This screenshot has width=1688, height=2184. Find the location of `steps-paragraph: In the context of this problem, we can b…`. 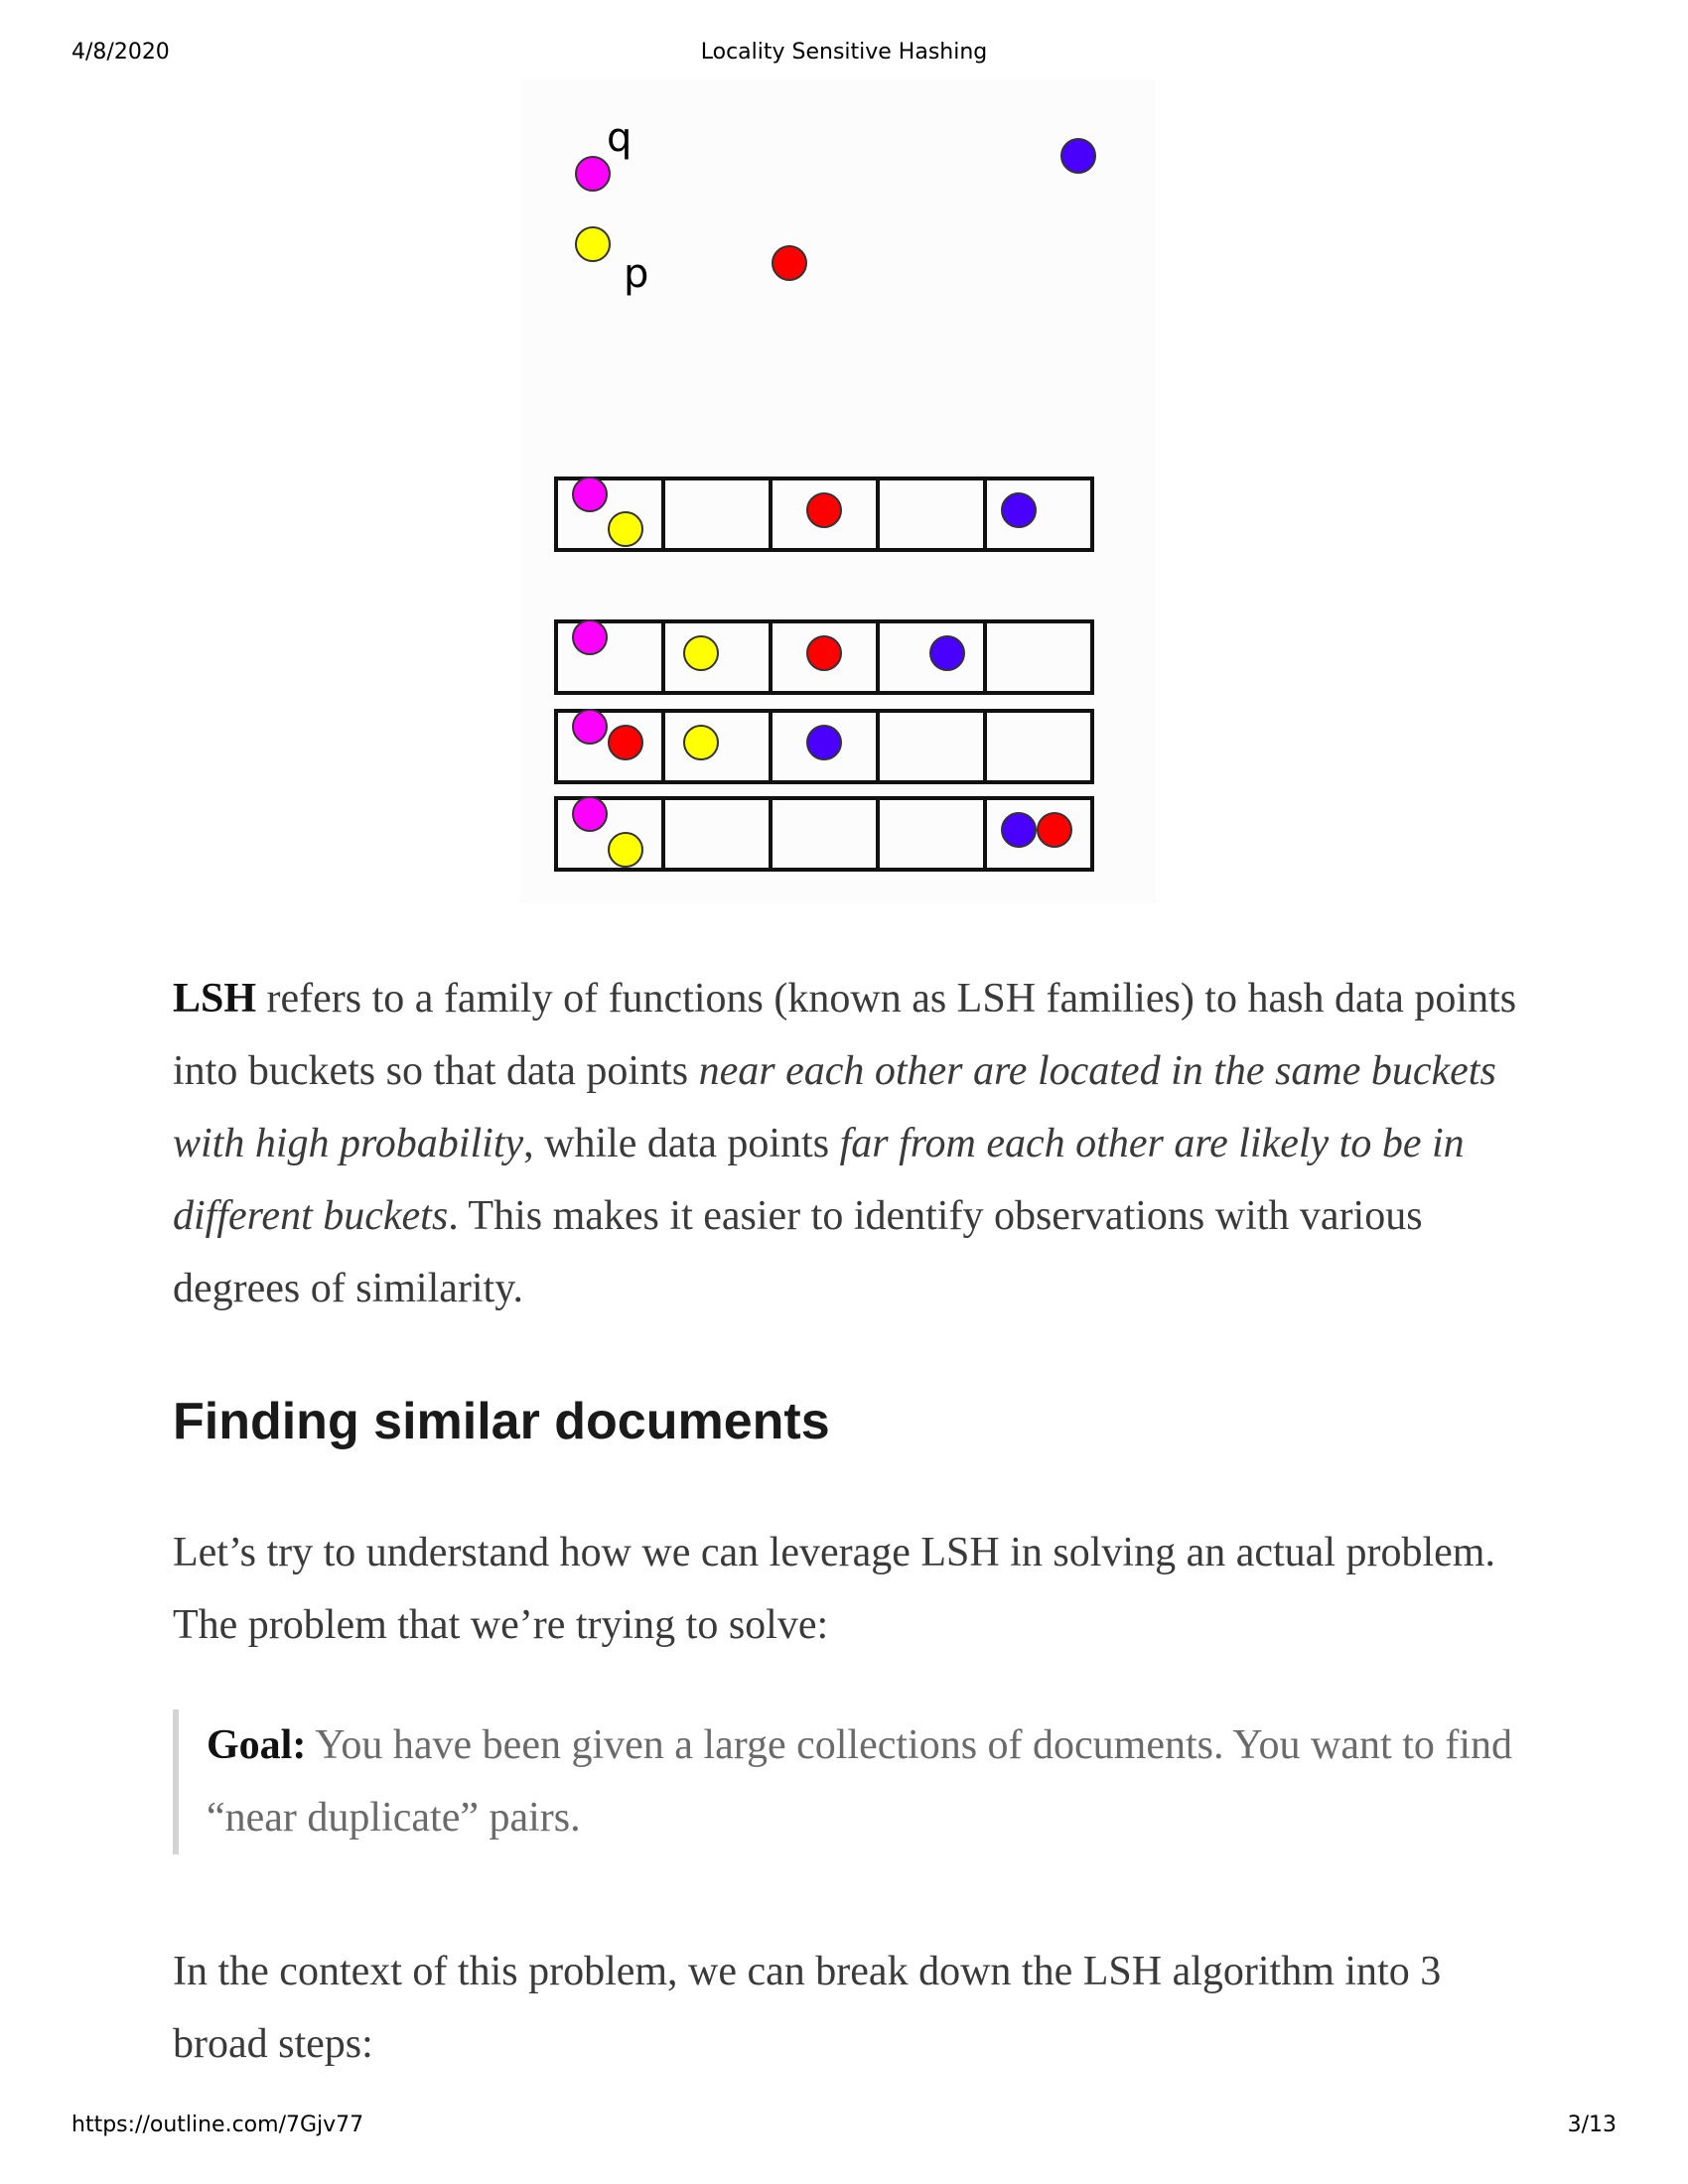

steps-paragraph: In the context of this problem, we can b… is located at coordinates (807, 2008).